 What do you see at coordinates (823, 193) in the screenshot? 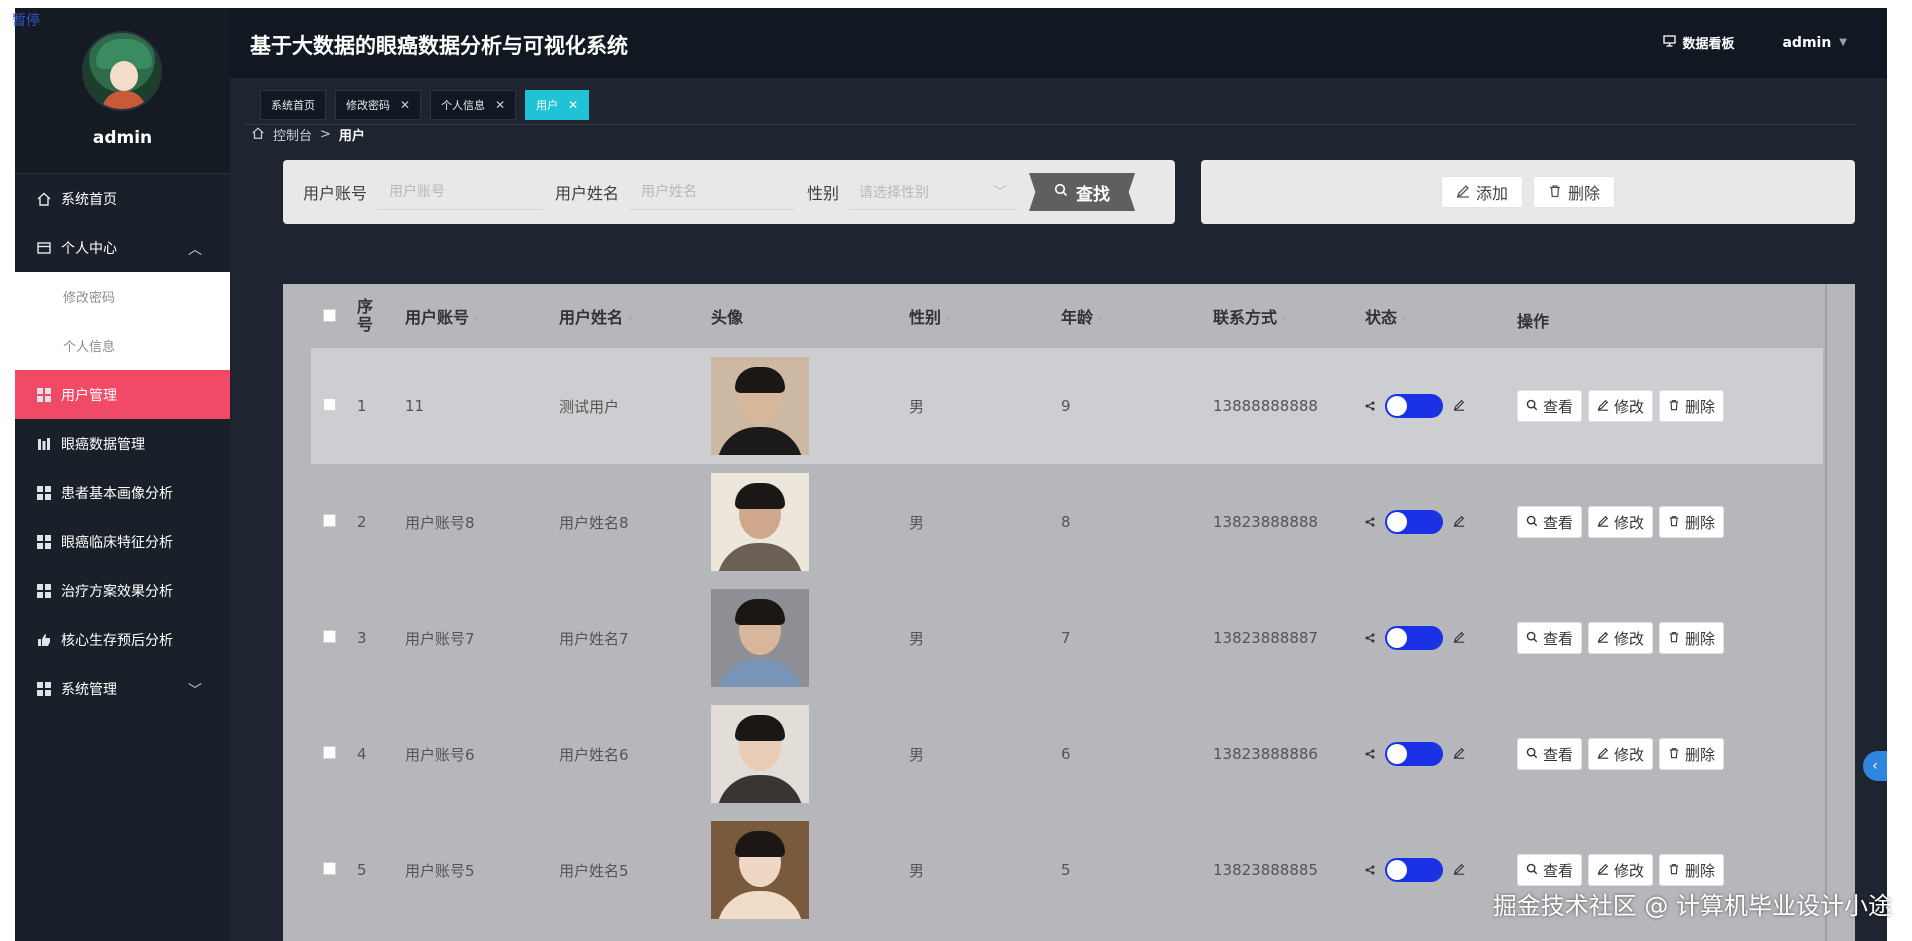
I see `gender-label: 性别` at bounding box center [823, 193].